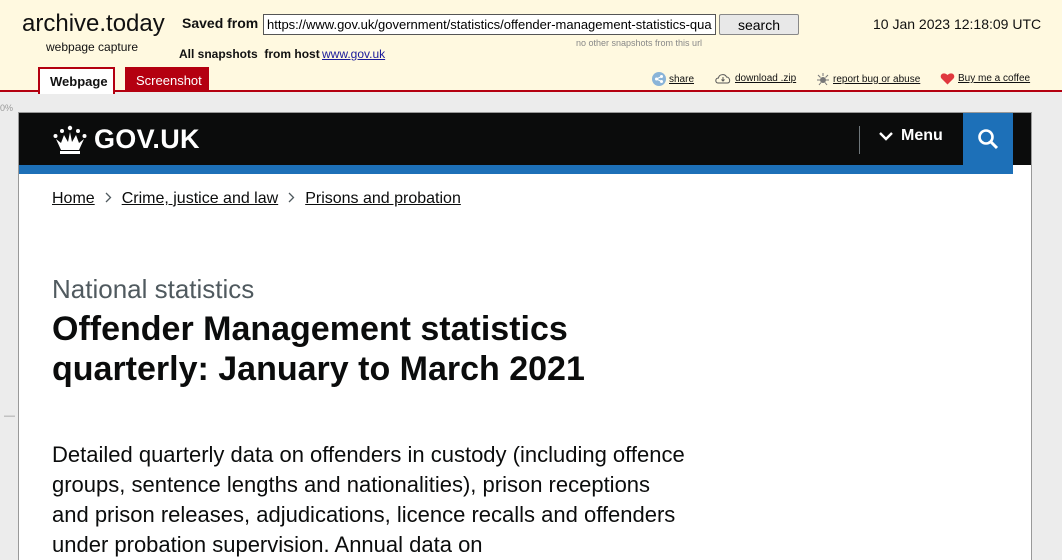 The width and height of the screenshot is (1062, 560). Describe the element at coordinates (489, 24) in the screenshot. I see `url-input` at that location.